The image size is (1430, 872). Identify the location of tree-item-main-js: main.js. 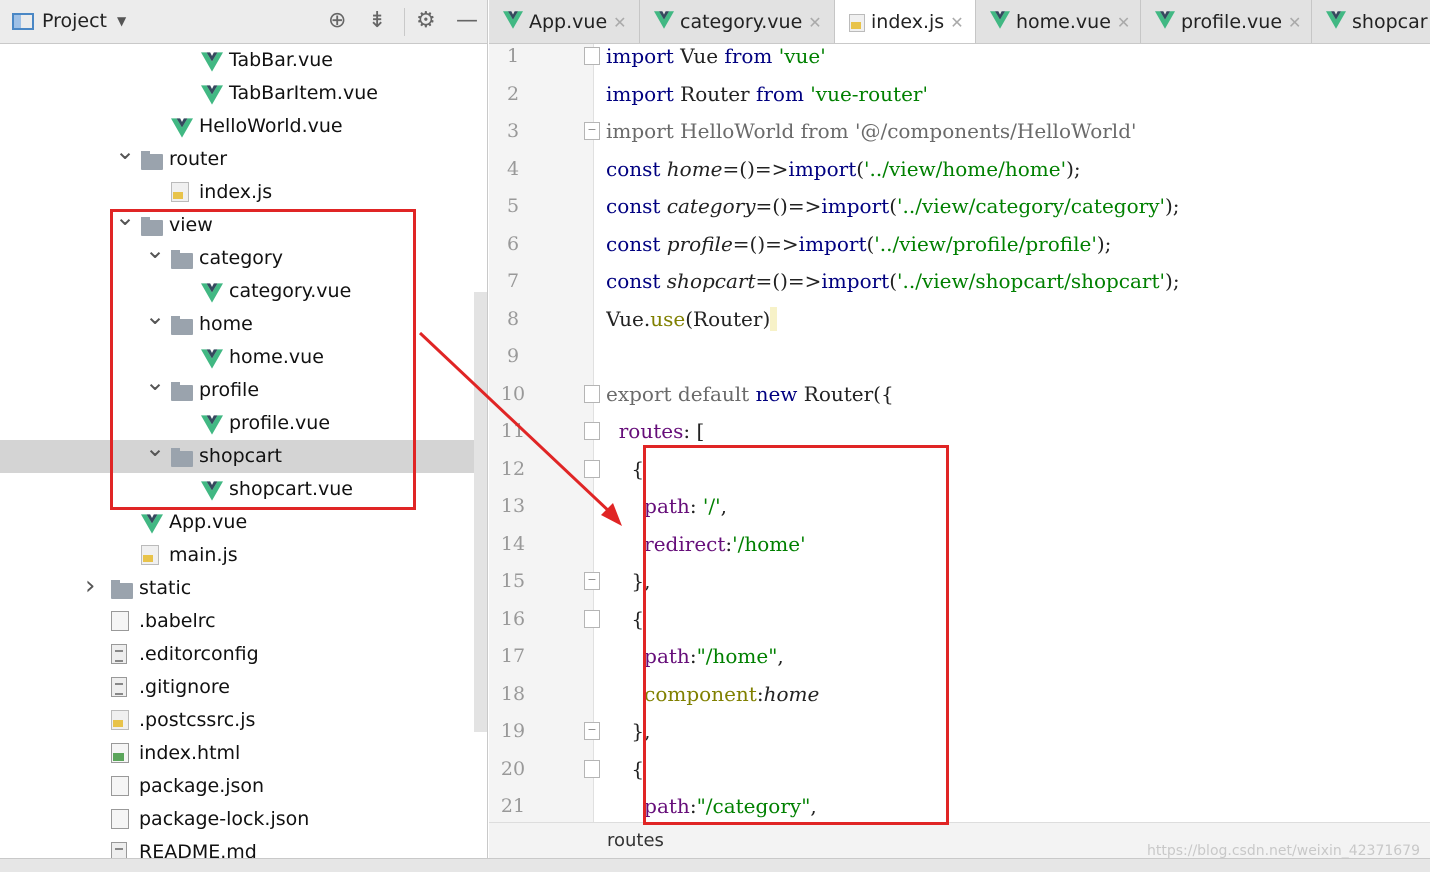
(237, 555).